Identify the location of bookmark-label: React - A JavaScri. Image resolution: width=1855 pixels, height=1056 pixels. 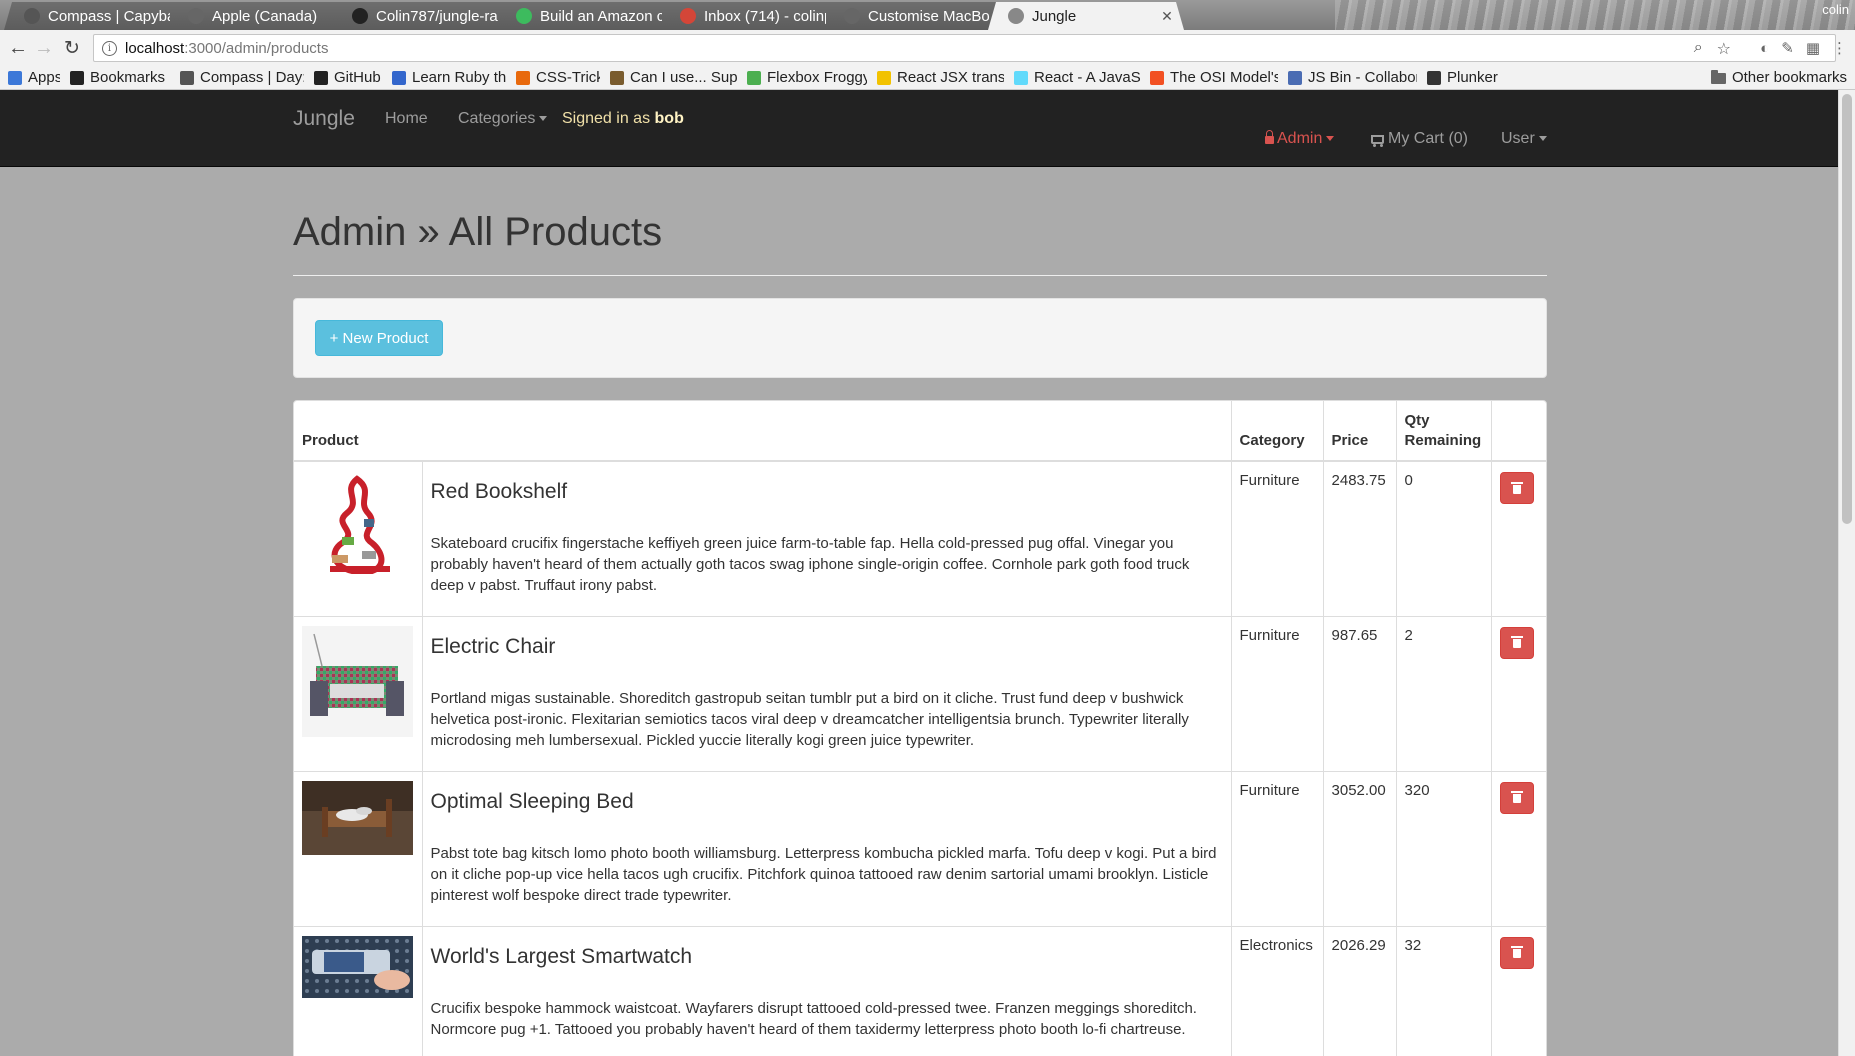
(1087, 77).